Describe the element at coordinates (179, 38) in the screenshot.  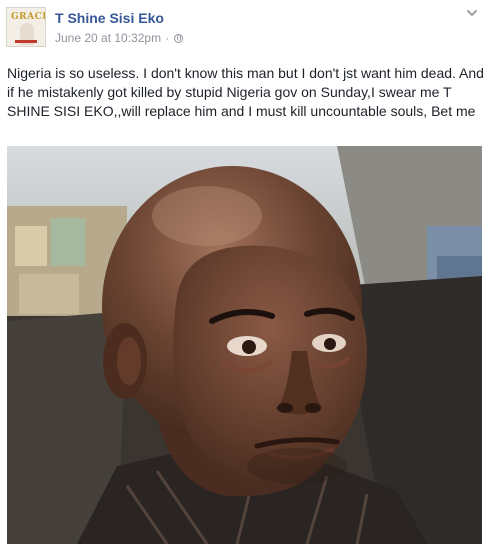
I see `globe-icon` at that location.